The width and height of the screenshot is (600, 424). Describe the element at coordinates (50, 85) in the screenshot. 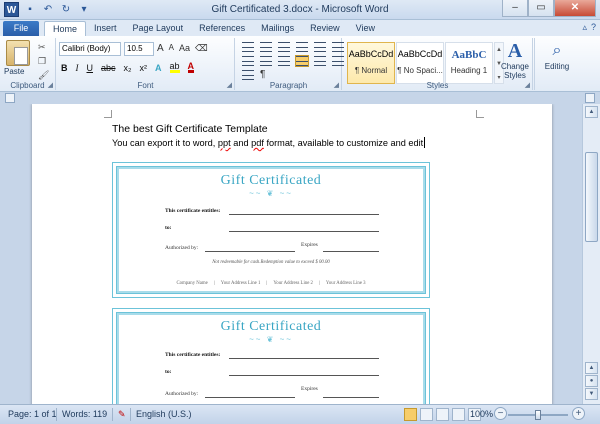

I see `clipboard-launcher-icon: ◢` at that location.